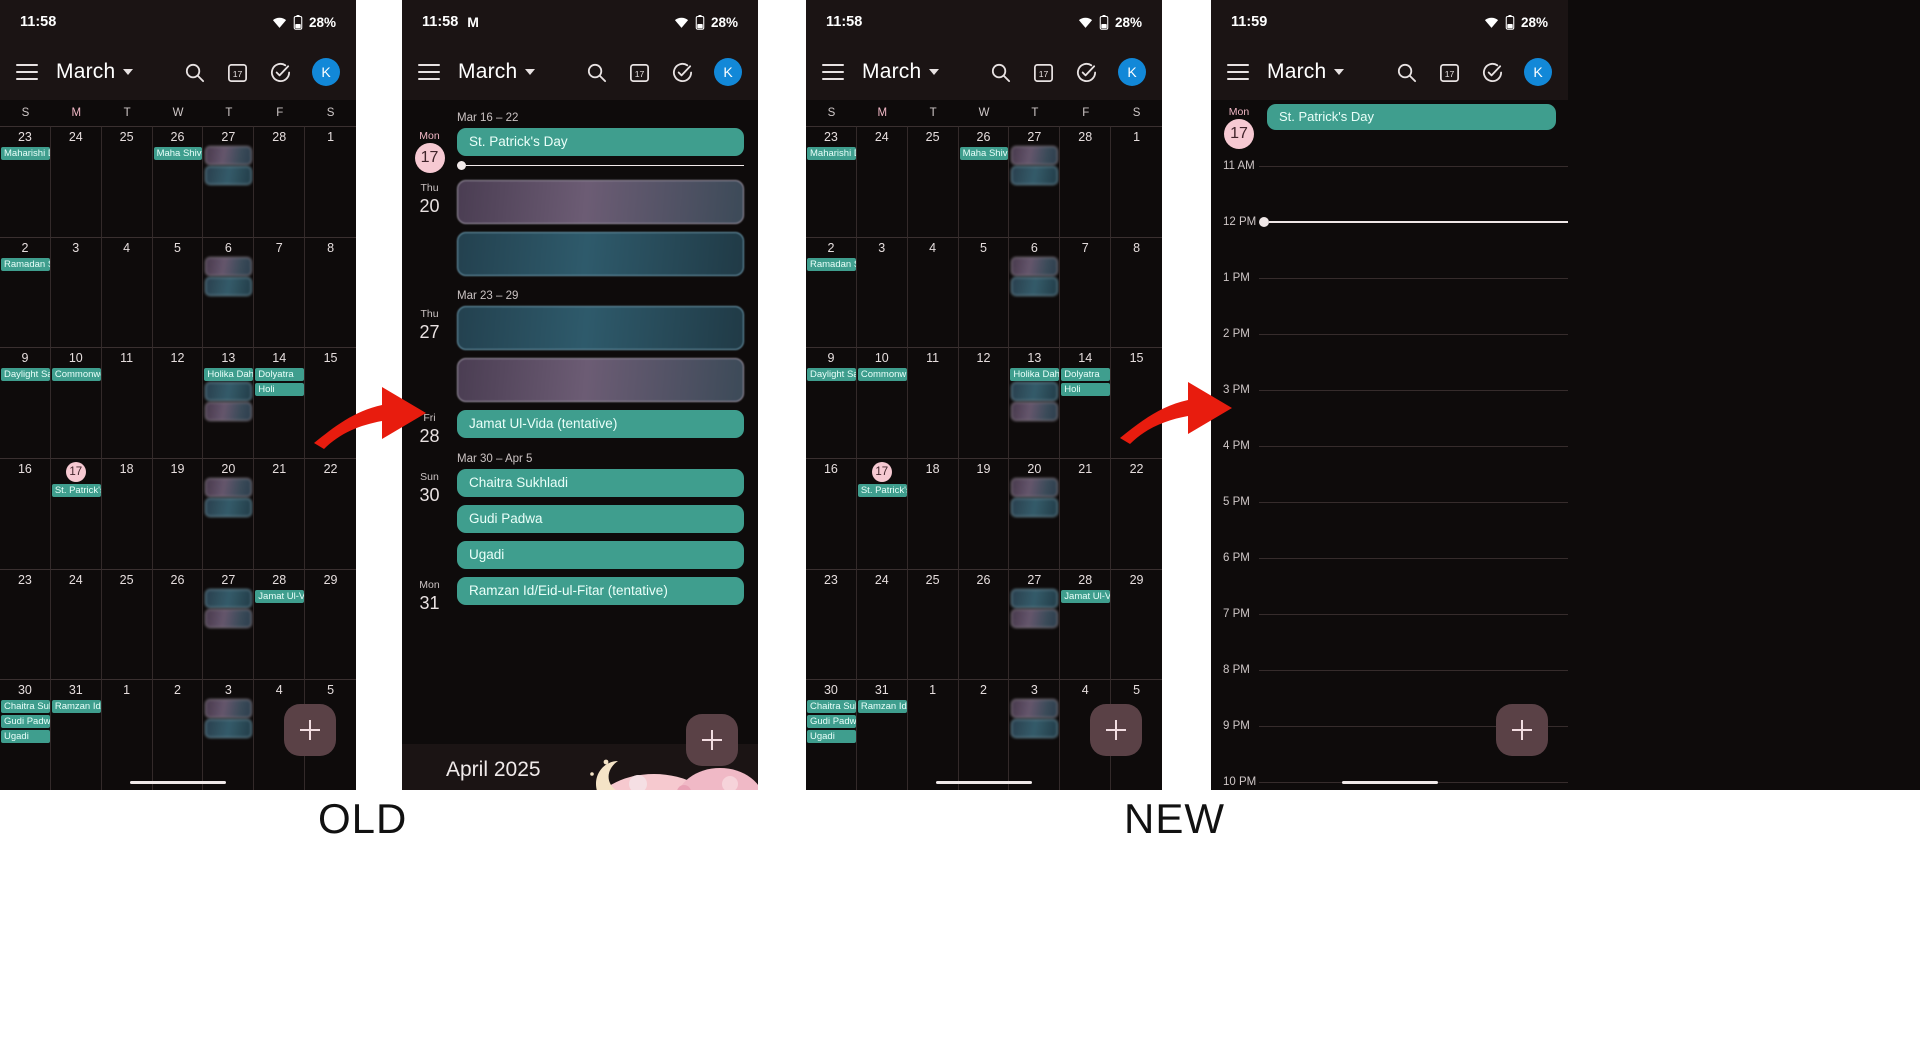 This screenshot has height=1044, width=1920. Describe the element at coordinates (1086, 624) in the screenshot. I see `day-cell: 28 Jamat Ul-V` at that location.